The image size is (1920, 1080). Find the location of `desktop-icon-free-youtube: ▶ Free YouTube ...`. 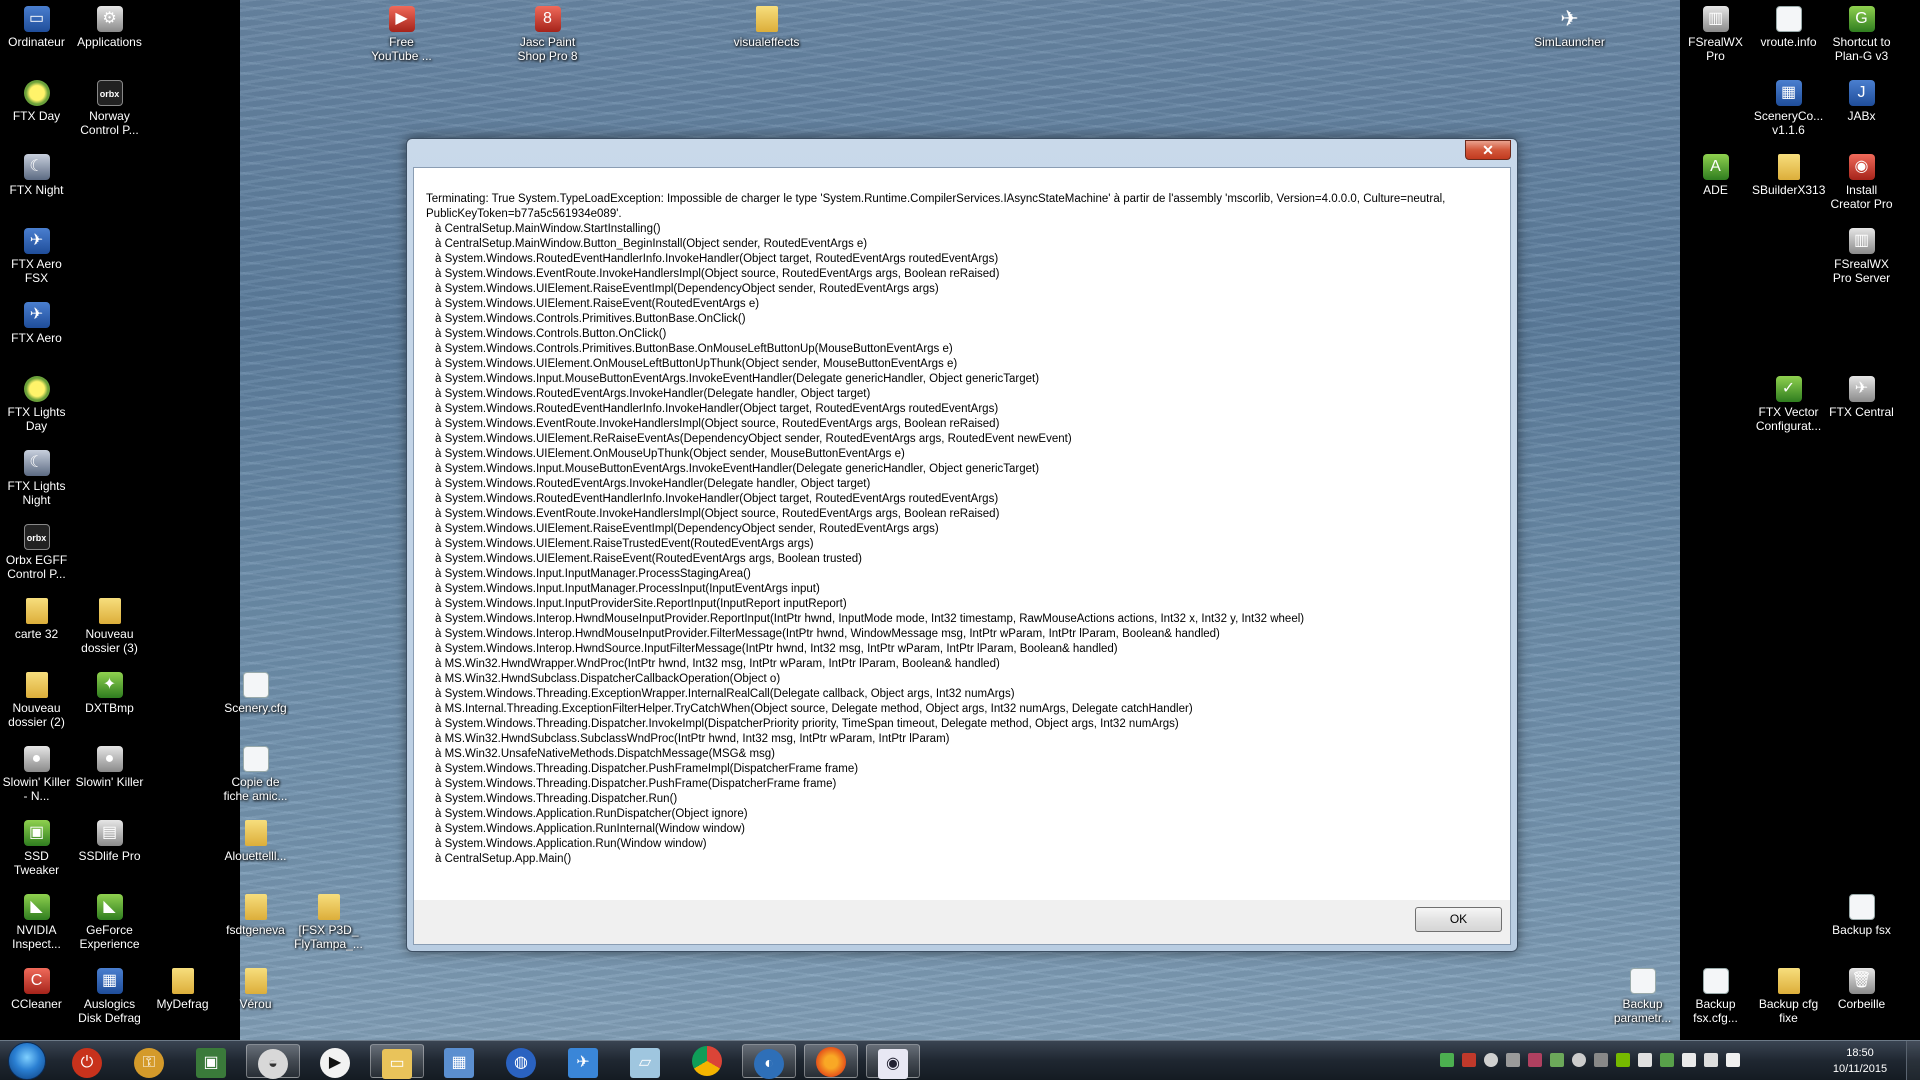

desktop-icon-free-youtube: ▶ Free YouTube ... is located at coordinates (401, 31).